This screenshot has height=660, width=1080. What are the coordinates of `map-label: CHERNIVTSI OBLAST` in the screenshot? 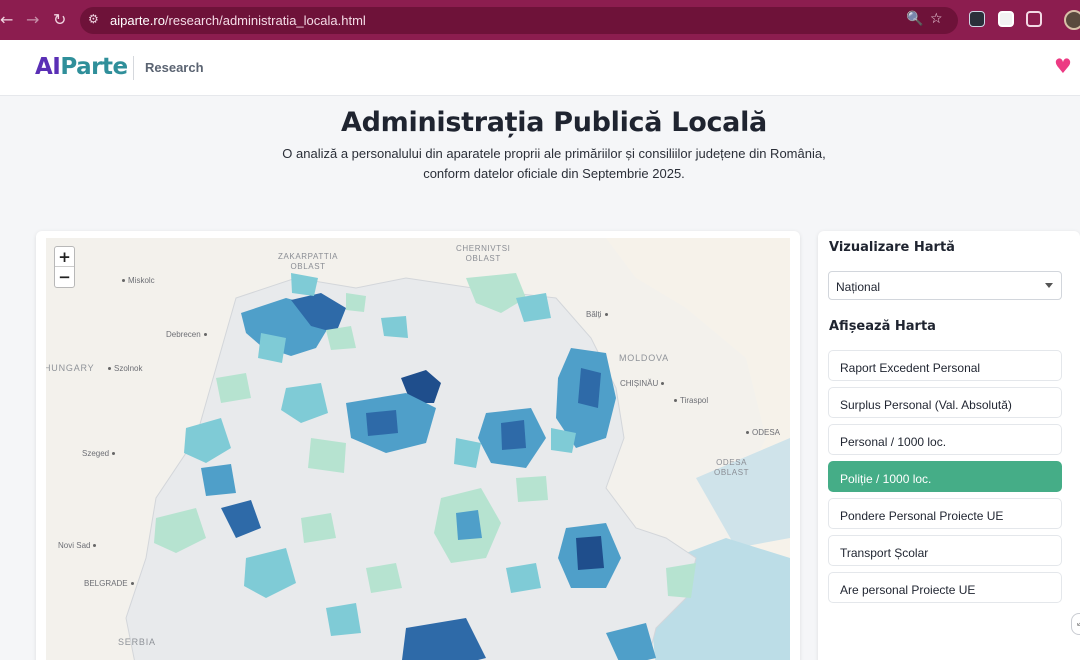 It's located at (483, 253).